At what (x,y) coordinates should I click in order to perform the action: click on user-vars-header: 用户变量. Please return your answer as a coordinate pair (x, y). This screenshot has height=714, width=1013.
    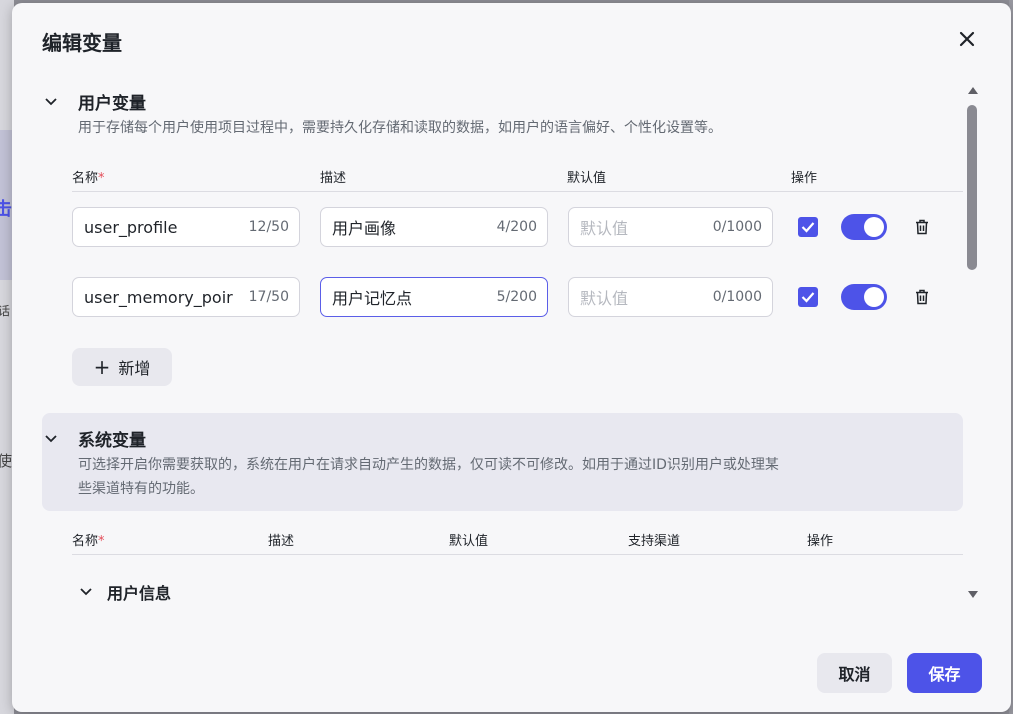
    Looking at the image, I should click on (94, 101).